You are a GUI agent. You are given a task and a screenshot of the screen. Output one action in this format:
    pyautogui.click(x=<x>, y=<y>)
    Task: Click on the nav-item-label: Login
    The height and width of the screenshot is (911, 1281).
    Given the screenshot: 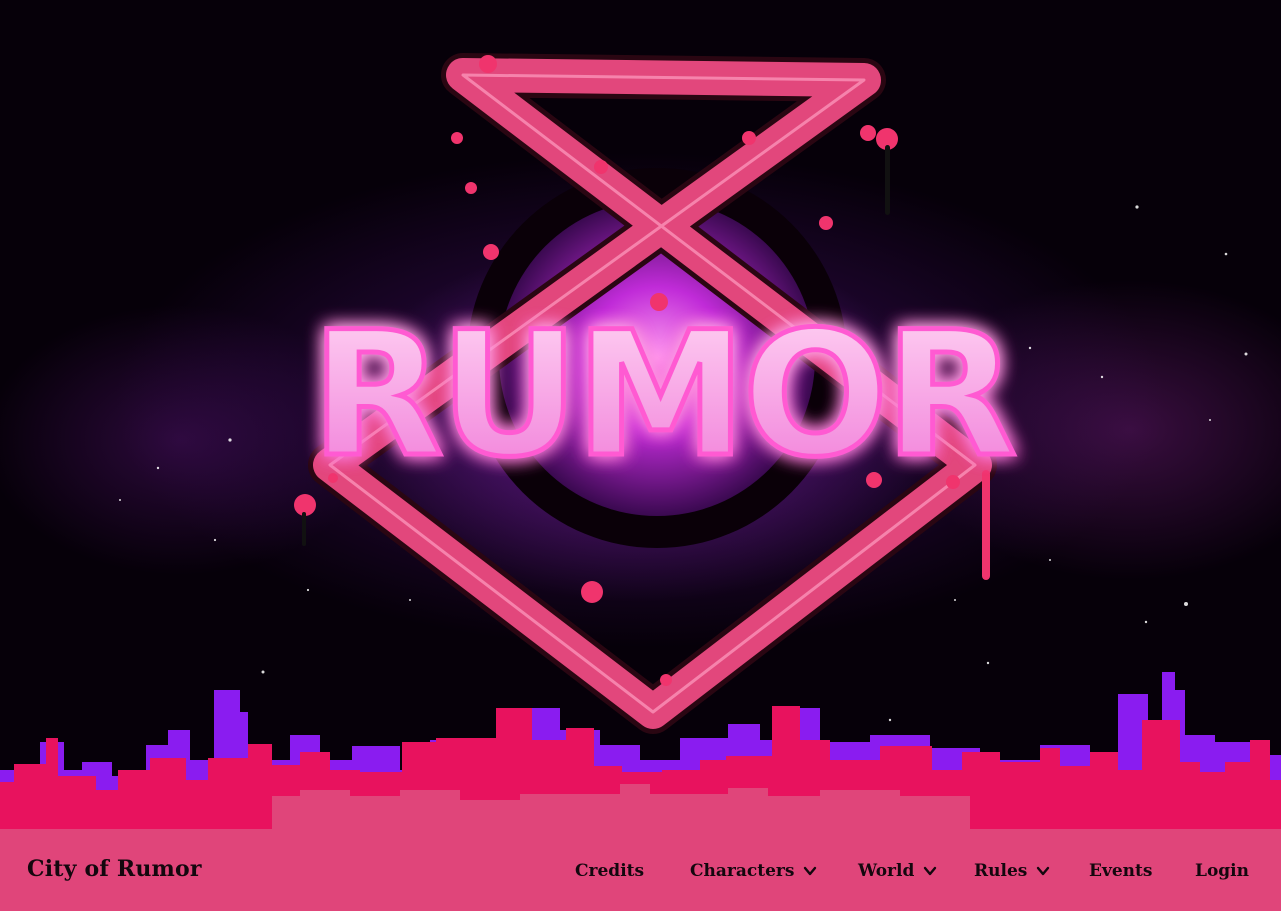 What is the action you would take?
    pyautogui.click(x=1222, y=871)
    